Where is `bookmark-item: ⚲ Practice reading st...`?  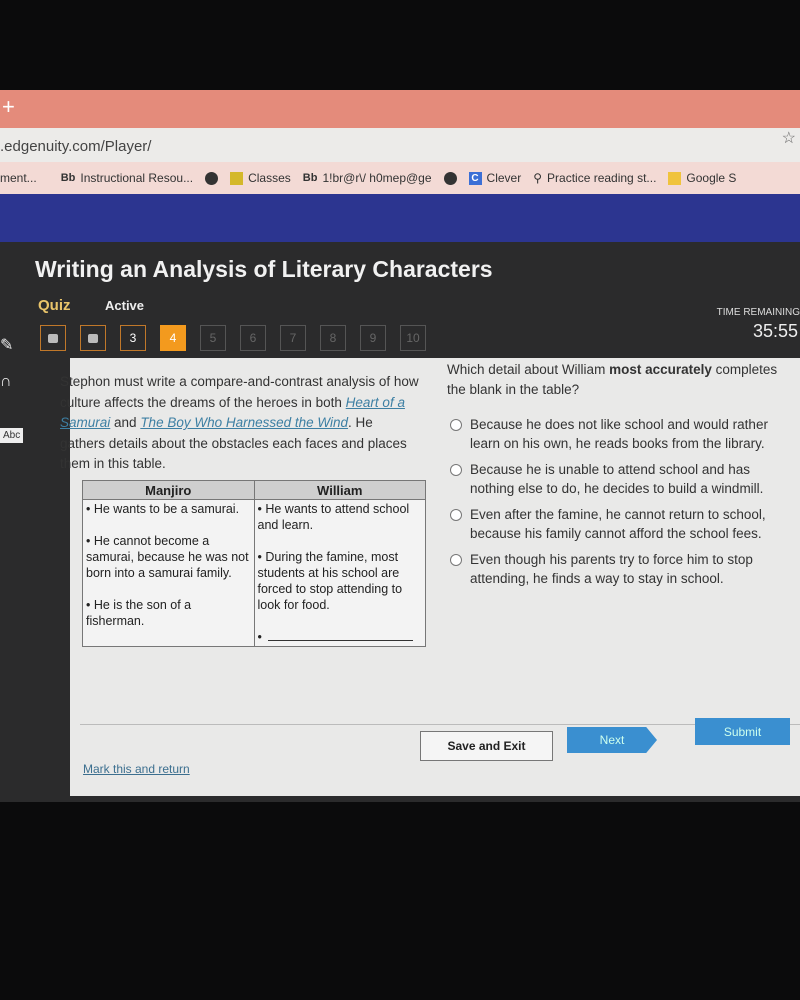 bookmark-item: ⚲ Practice reading st... is located at coordinates (594, 178).